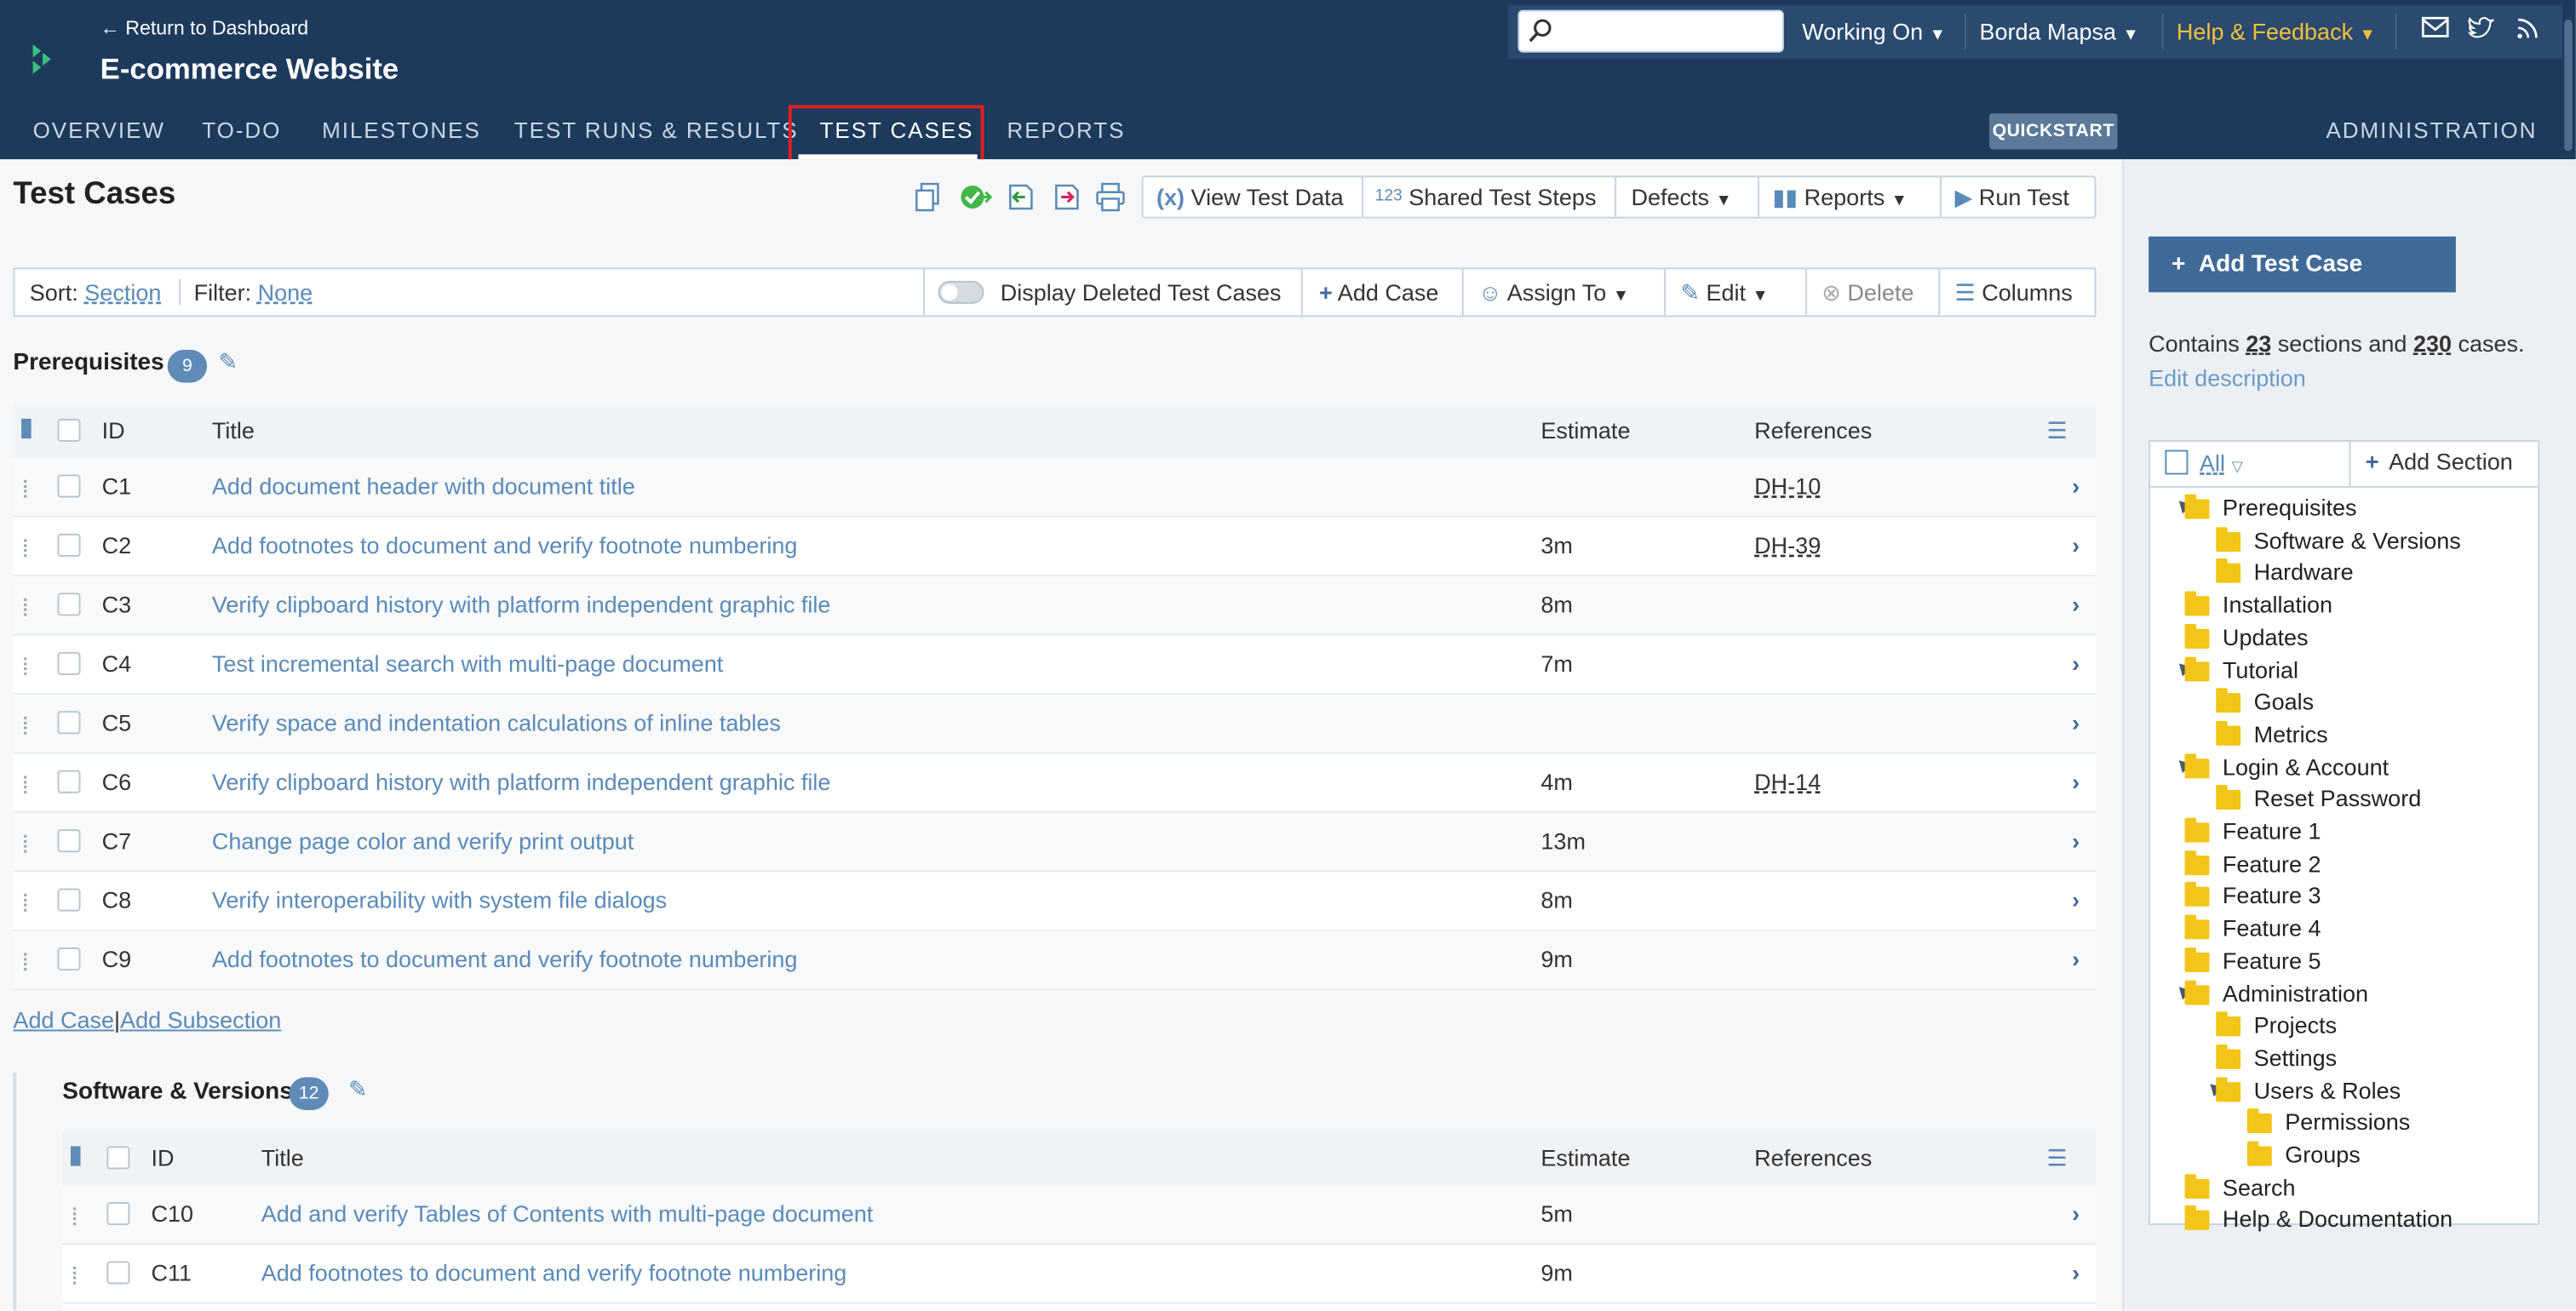 The image size is (2576, 1311). What do you see at coordinates (2431, 130) in the screenshot?
I see `tab-administration: ADMINISTRATION` at bounding box center [2431, 130].